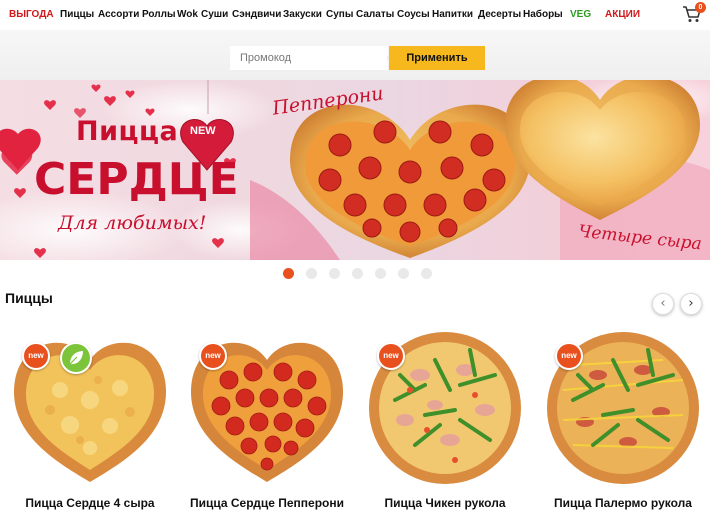 This screenshot has height=515, width=710. Describe the element at coordinates (452, 14) in the screenshot. I see `nav-item-drinks: Напитки` at that location.